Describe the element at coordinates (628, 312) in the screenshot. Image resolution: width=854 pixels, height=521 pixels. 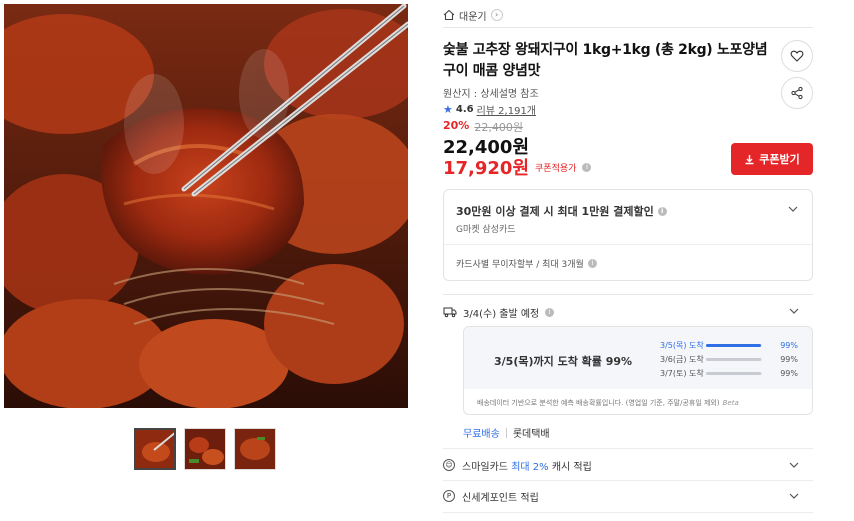
I see `shipping-row: 3/4(수) 출발 예정 i` at that location.